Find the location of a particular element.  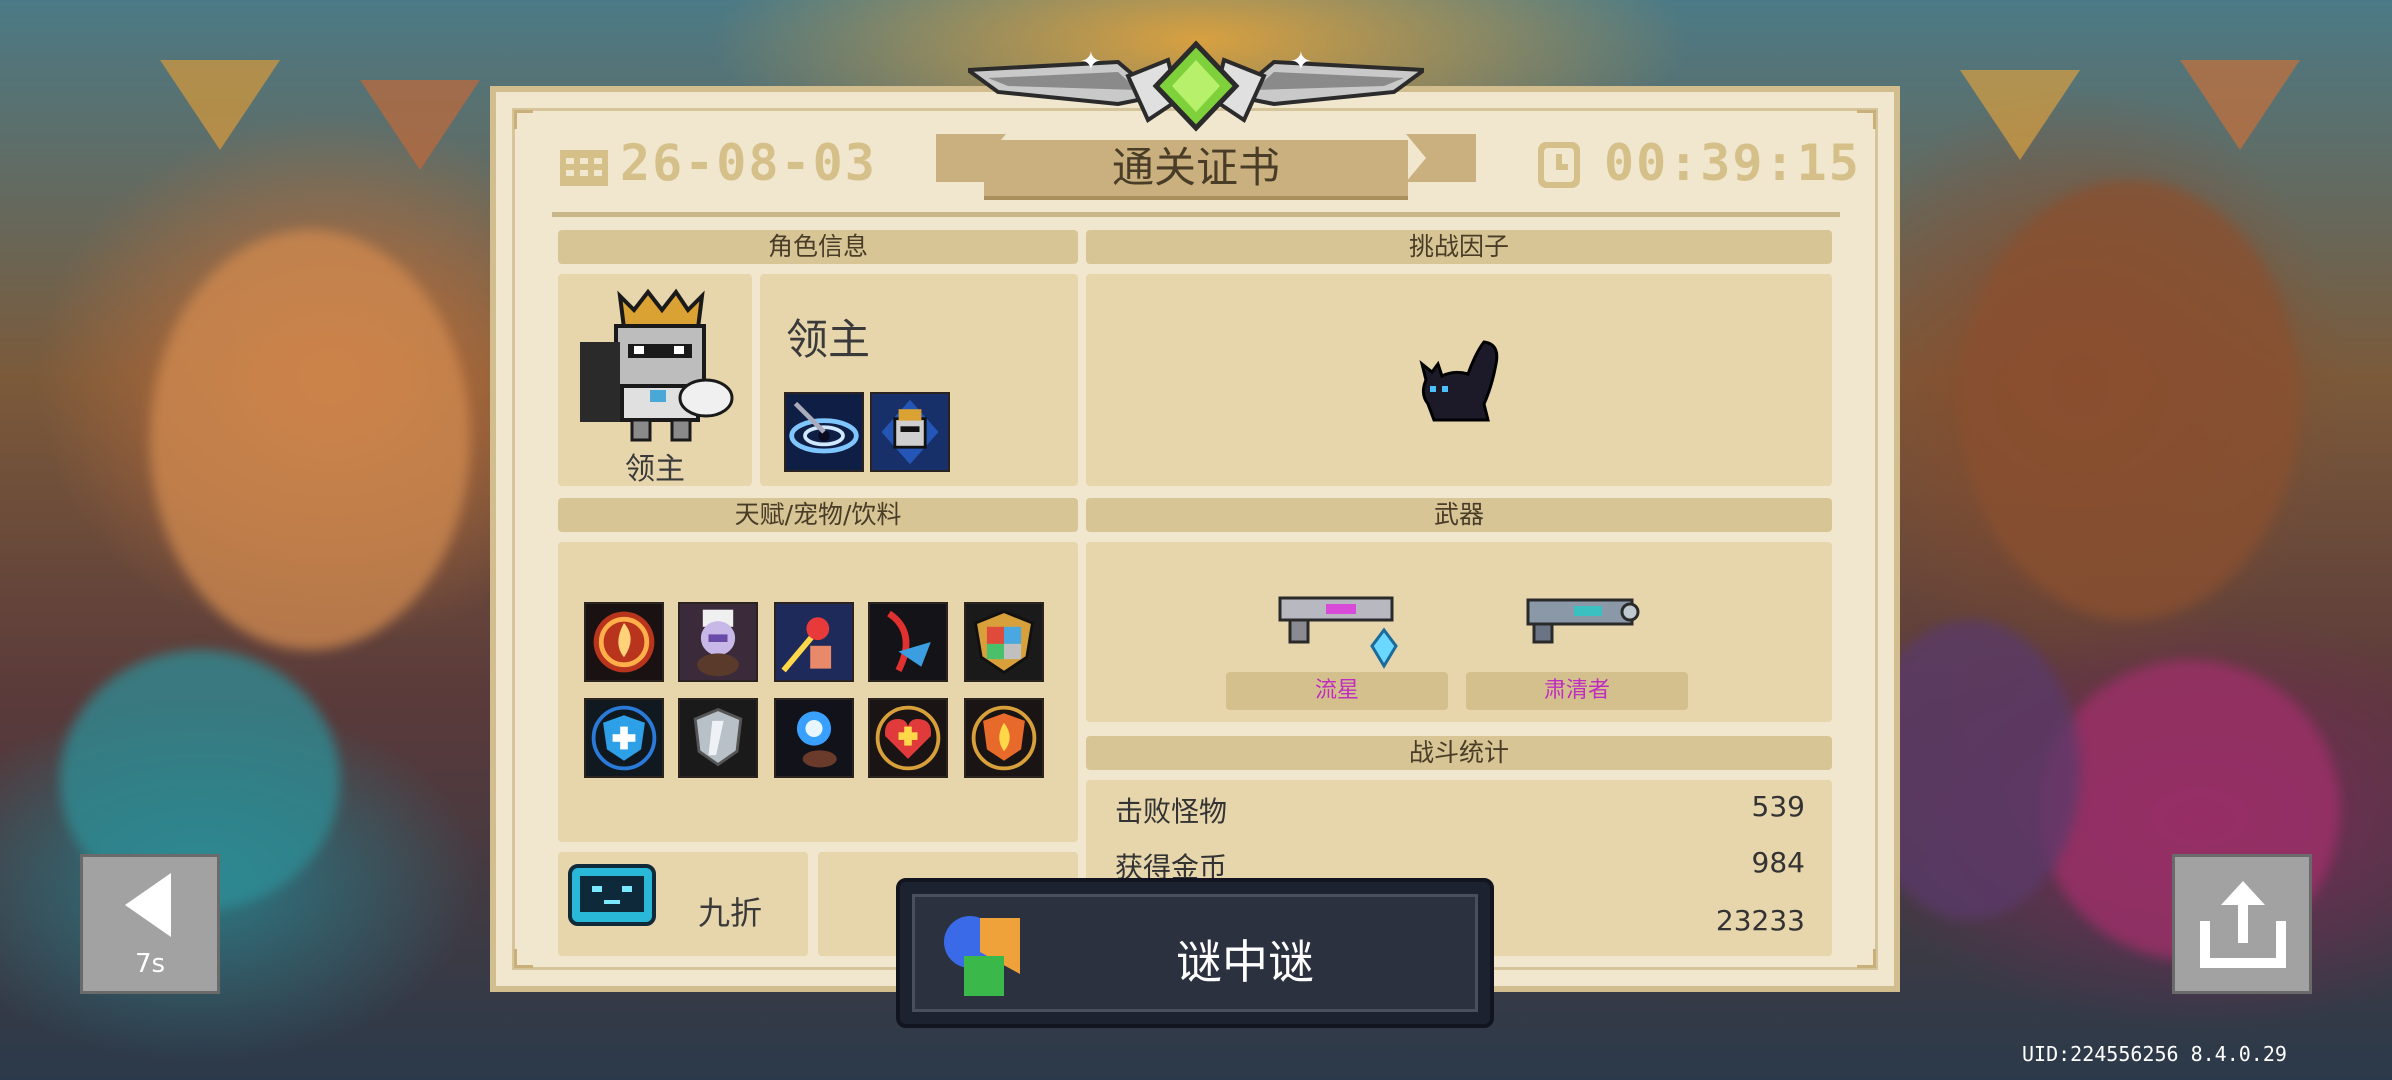

black-cat-icon is located at coordinates (1459, 380).